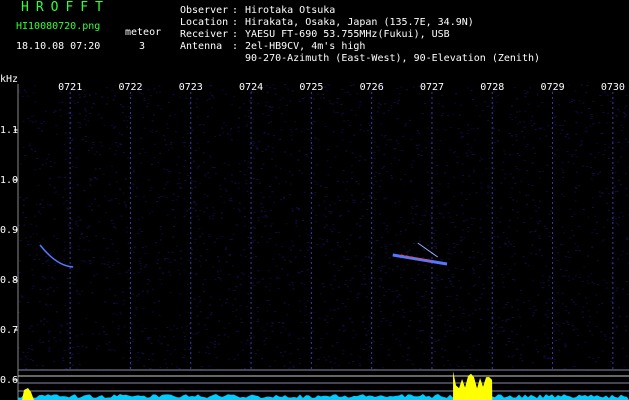  Describe the element at coordinates (201, 46) in the screenshot. I see `info-label-antenna: Antenna` at that location.